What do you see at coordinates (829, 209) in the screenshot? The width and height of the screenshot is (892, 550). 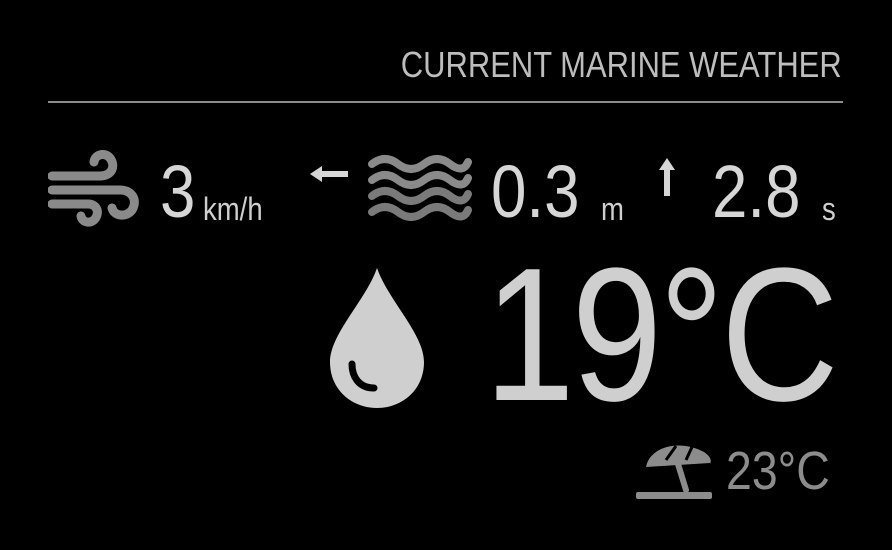 I see `wave-period-unit: s` at bounding box center [829, 209].